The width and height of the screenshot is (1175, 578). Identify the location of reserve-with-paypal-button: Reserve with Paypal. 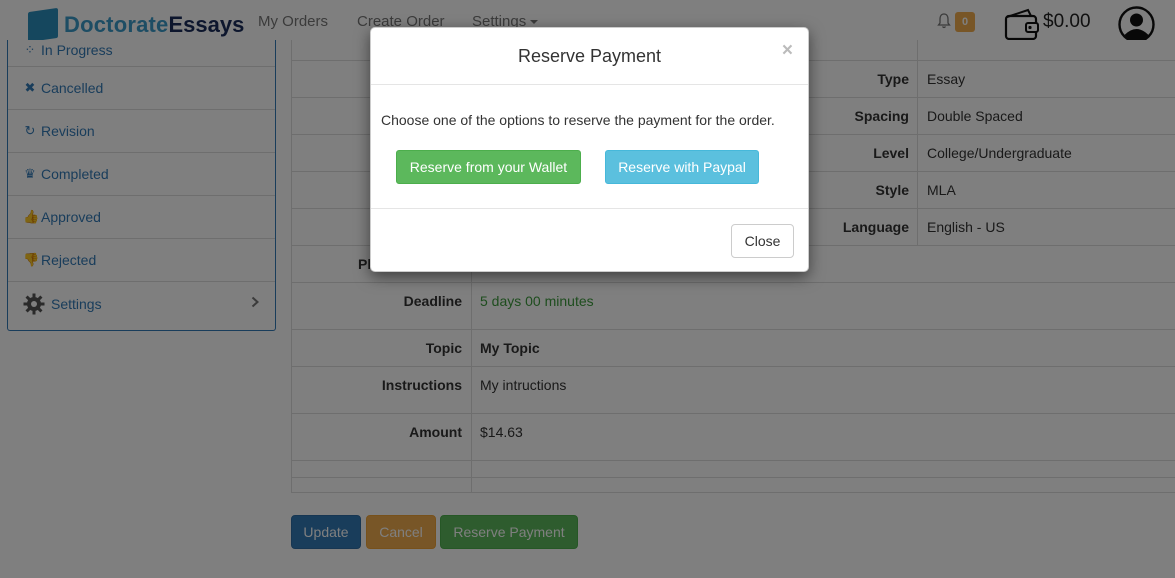
(682, 167).